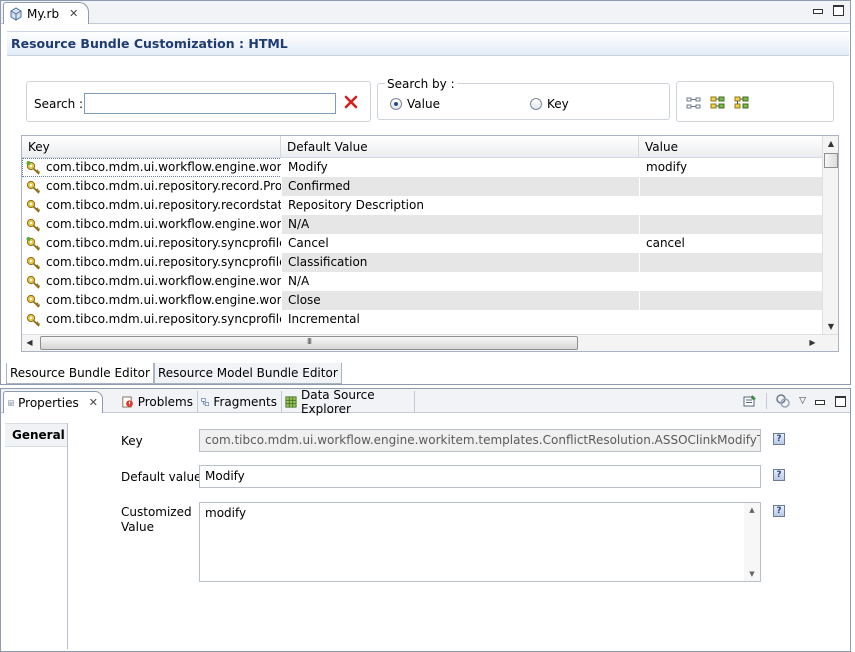  What do you see at coordinates (151, 147) in the screenshot?
I see `column-header-key: Key` at bounding box center [151, 147].